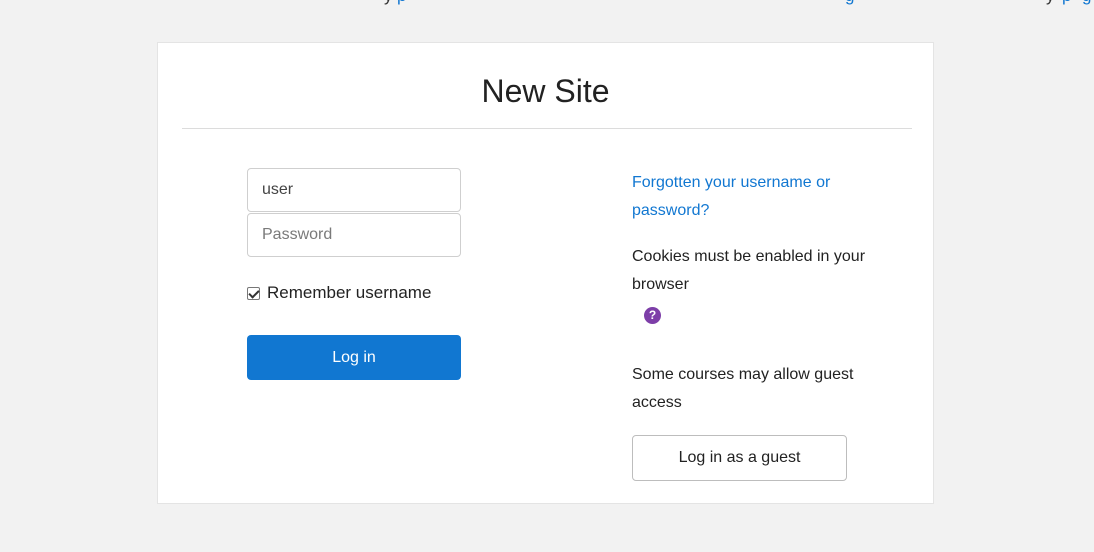 The image size is (1094, 552). I want to click on remember-username: Remember username, so click(339, 293).